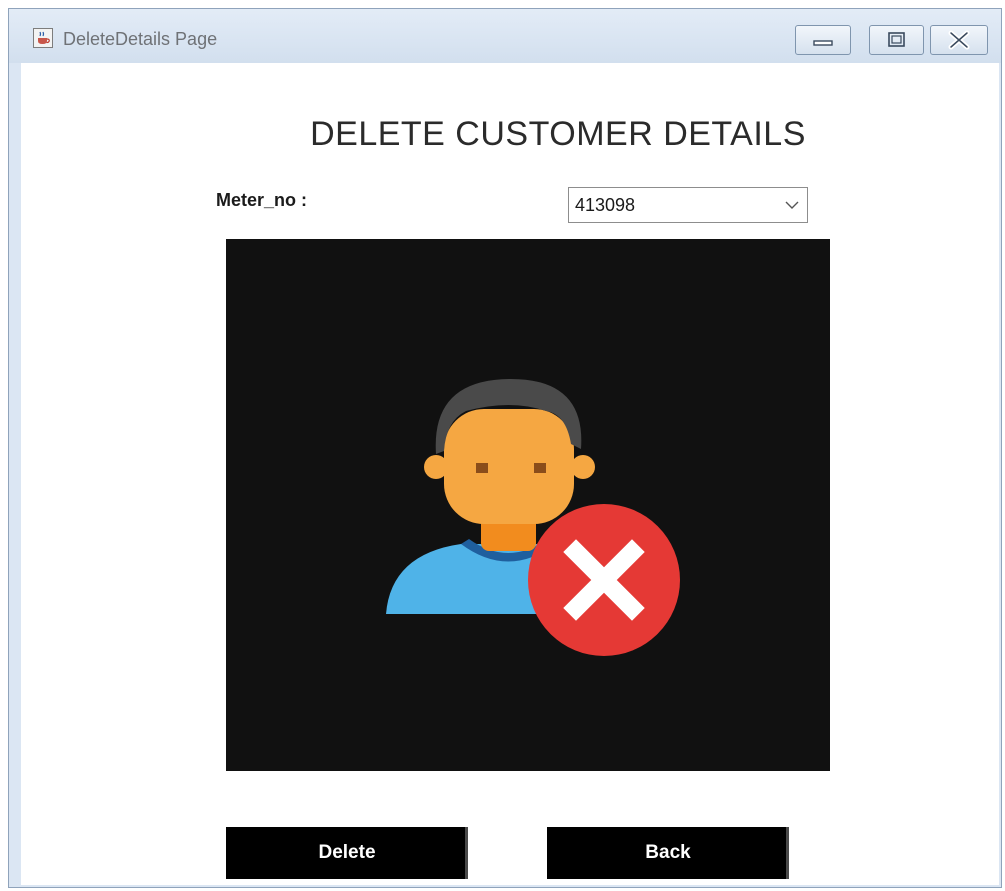  I want to click on page-title: DELETE CUSTOMER DETAILS, so click(558, 134).